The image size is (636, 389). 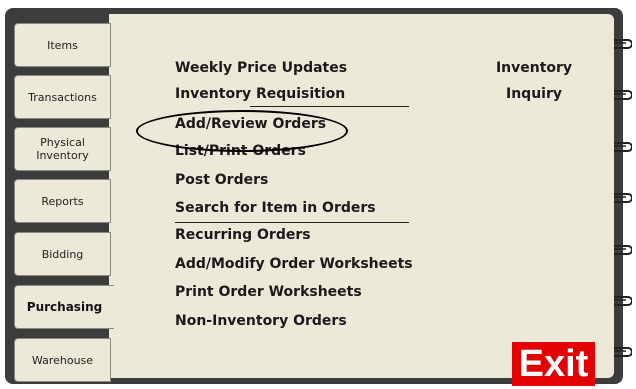 I want to click on menu-non-inventory-orders: Non-Inventory Orders, so click(x=261, y=321).